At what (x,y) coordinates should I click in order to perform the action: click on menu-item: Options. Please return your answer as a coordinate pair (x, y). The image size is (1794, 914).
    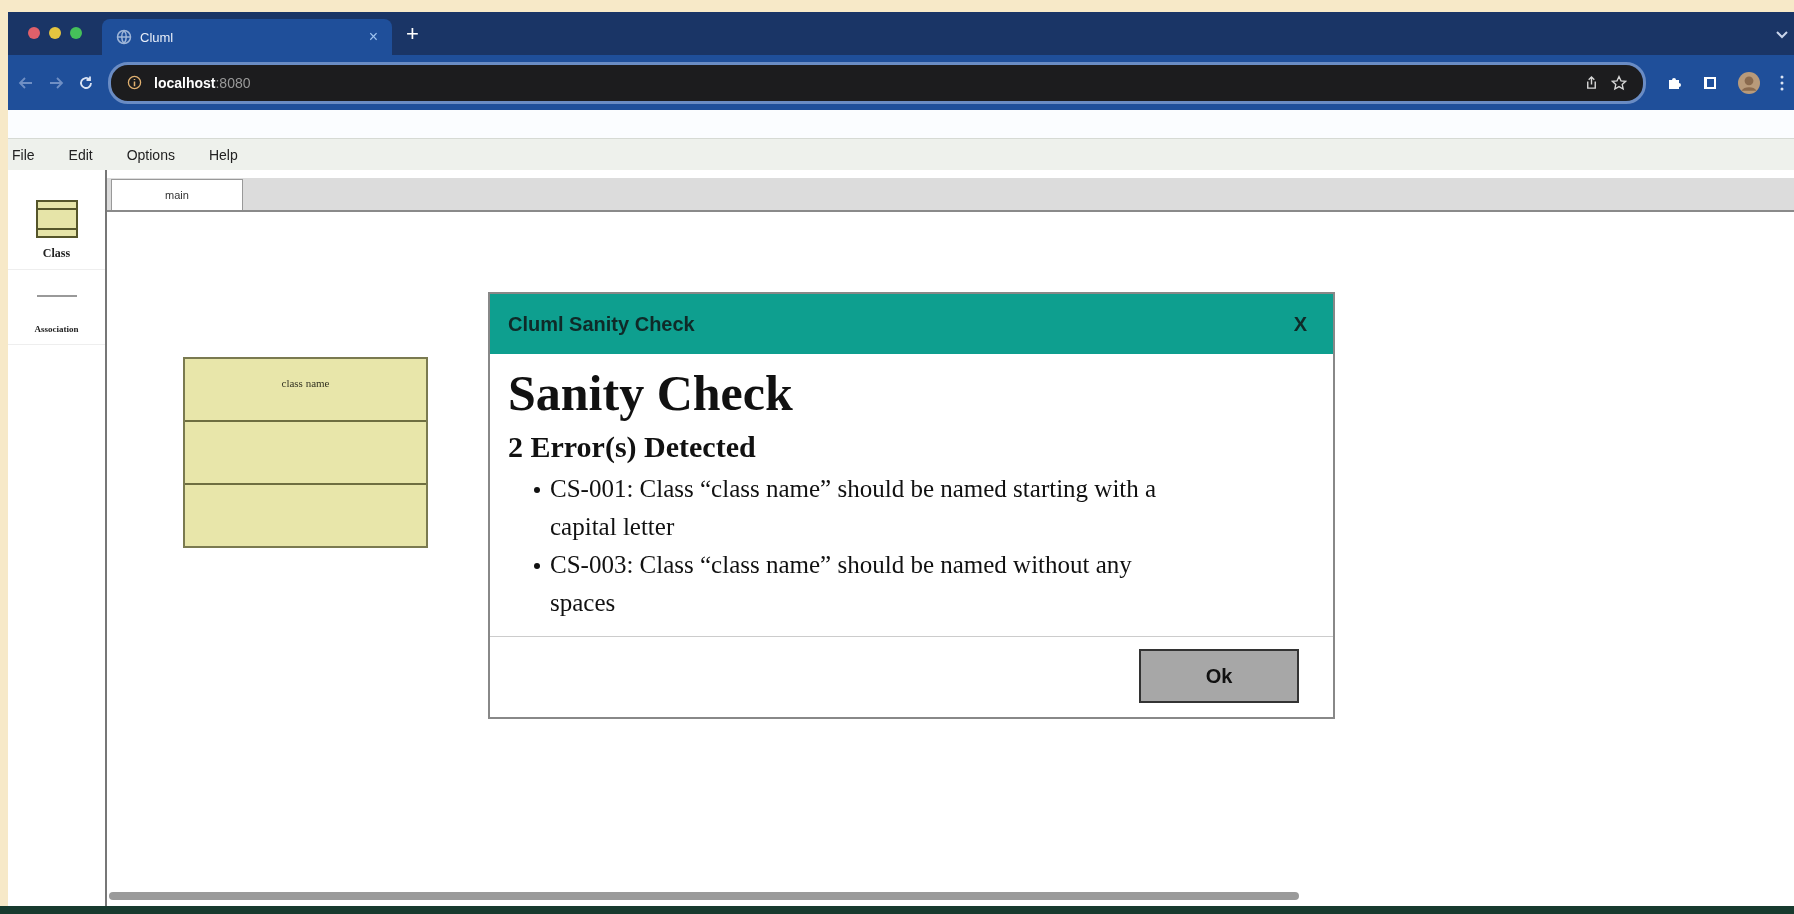
    Looking at the image, I should click on (163, 154).